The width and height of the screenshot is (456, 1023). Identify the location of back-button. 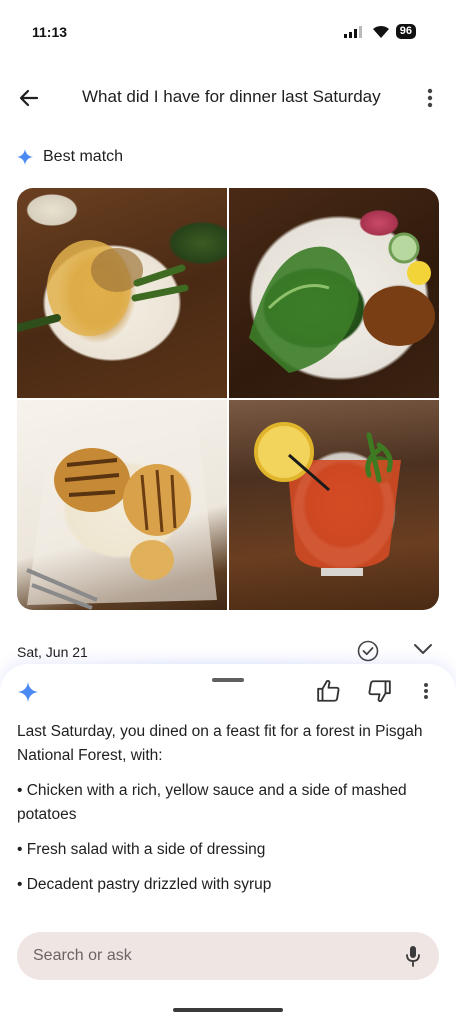
(29, 98).